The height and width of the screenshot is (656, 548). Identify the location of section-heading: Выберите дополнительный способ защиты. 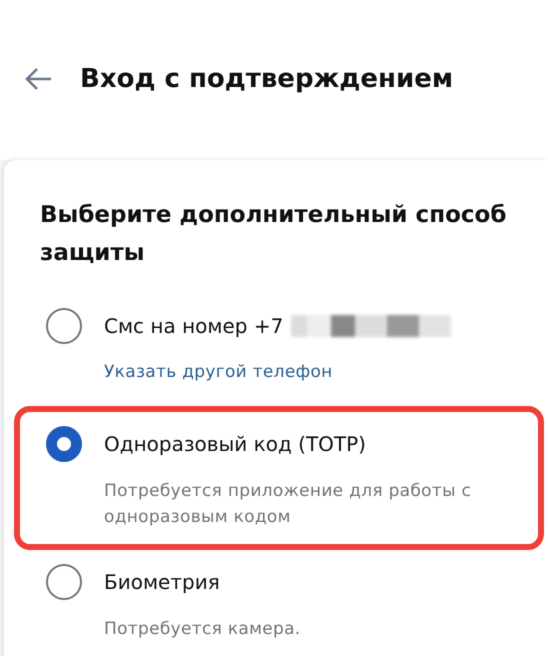
(274, 234).